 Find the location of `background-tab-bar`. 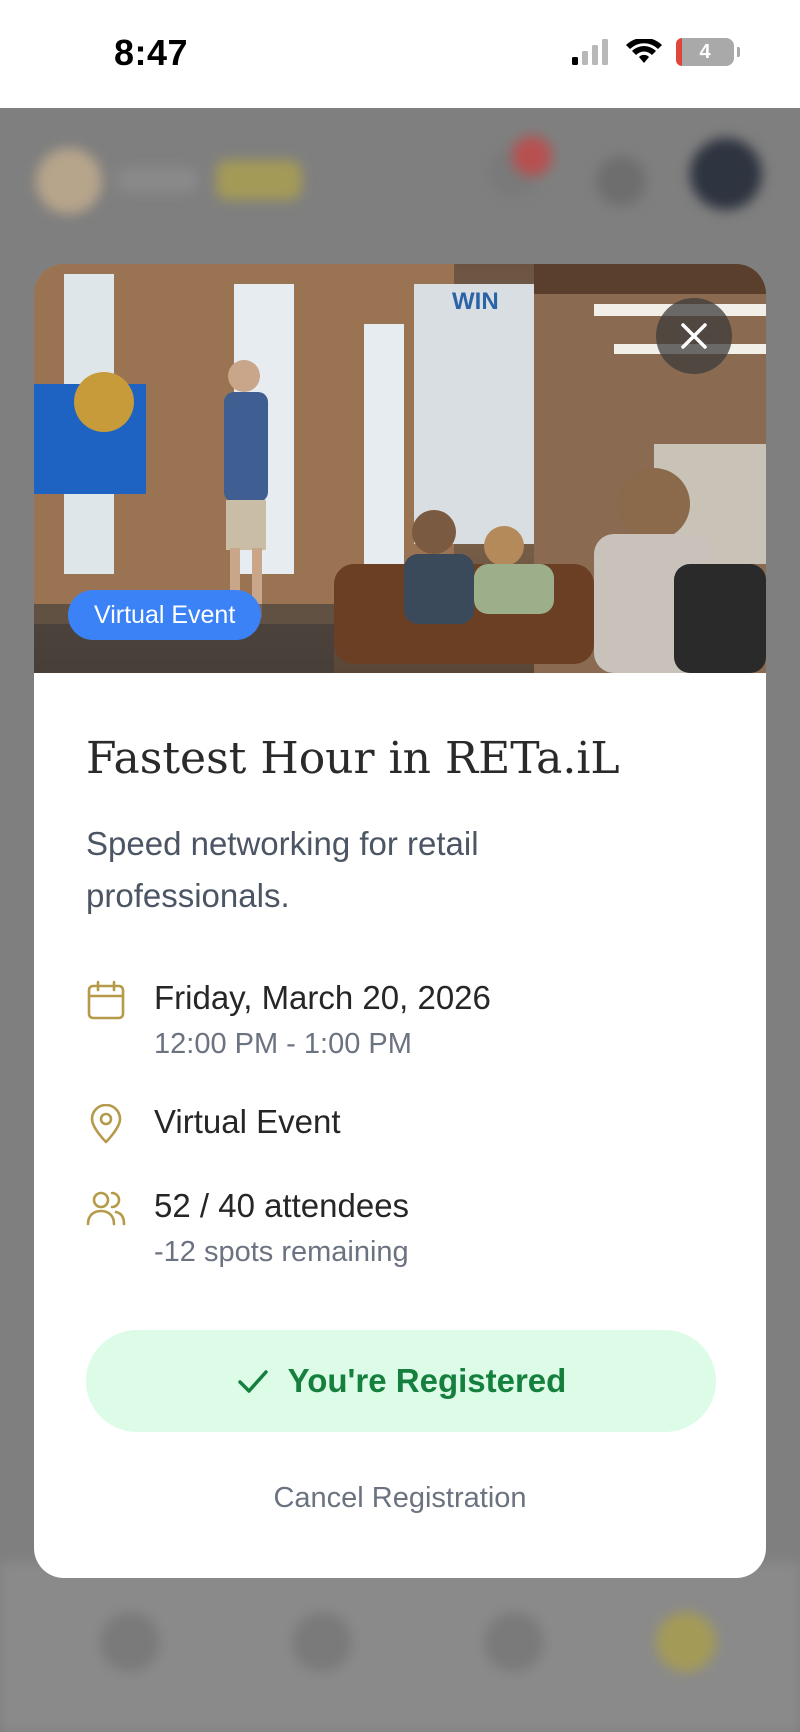

background-tab-bar is located at coordinates (400, 1647).